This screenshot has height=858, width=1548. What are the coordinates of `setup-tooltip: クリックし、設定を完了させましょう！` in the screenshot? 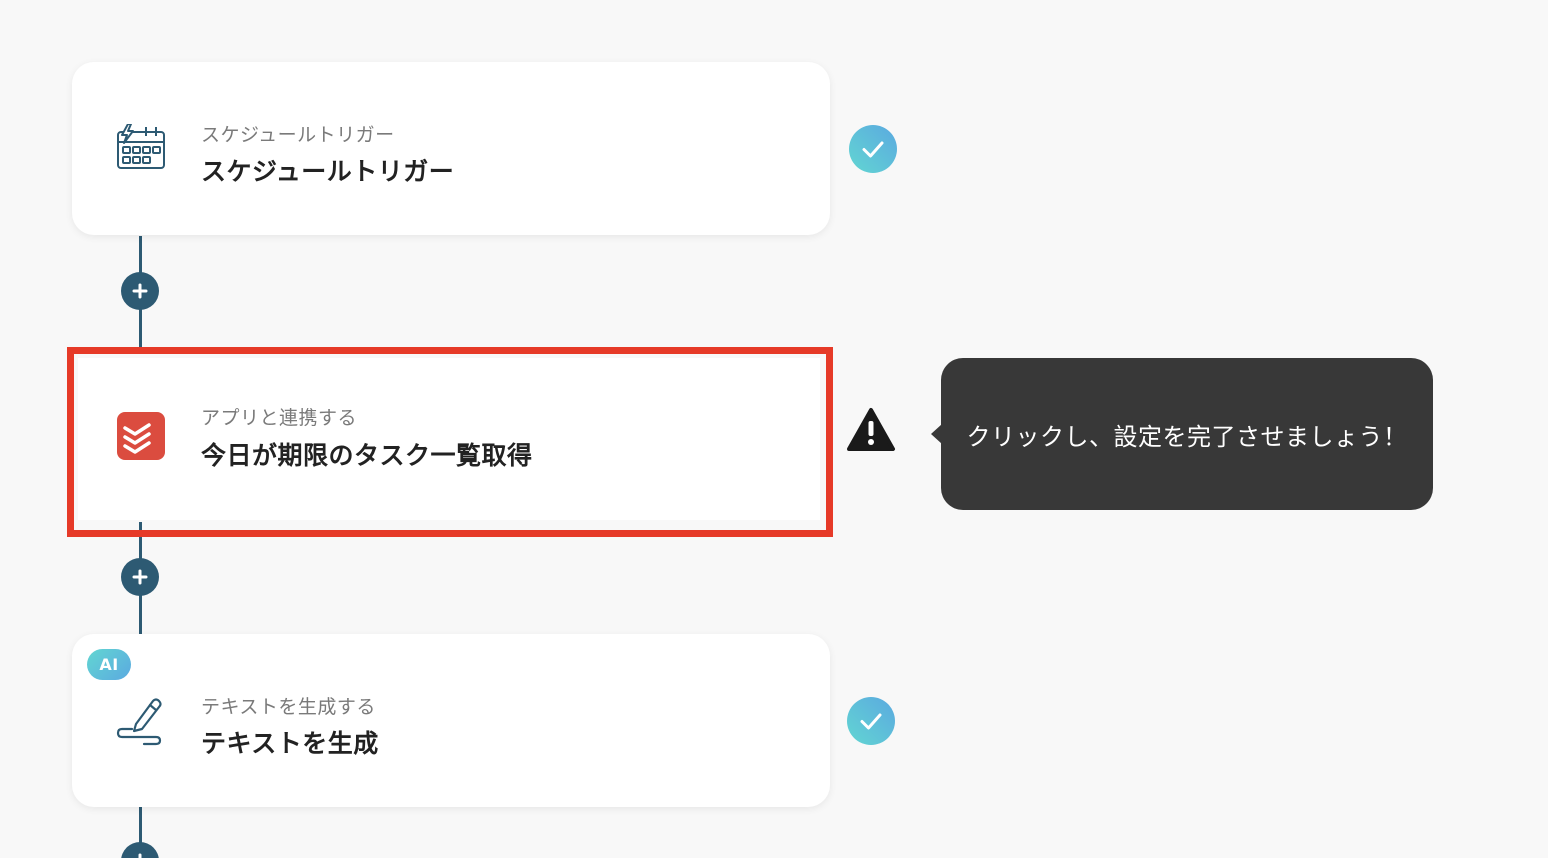 It's located at (1187, 434).